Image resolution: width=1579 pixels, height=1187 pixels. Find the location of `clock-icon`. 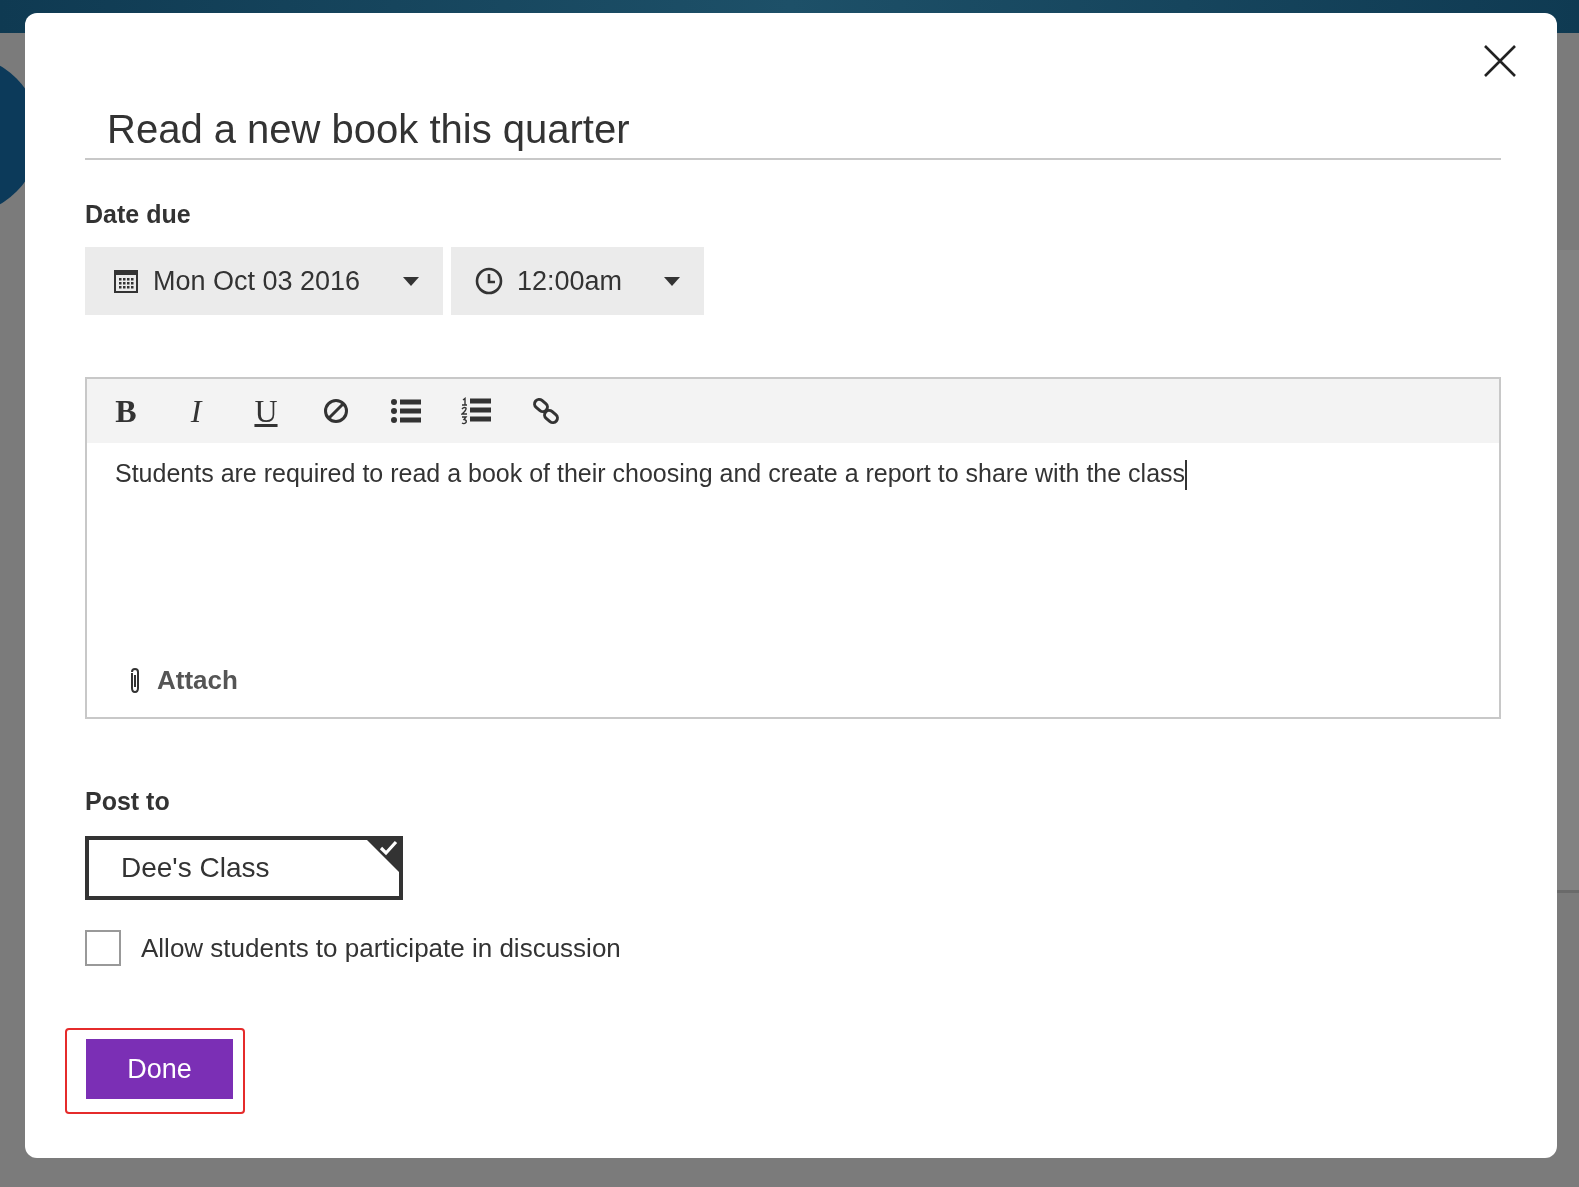

clock-icon is located at coordinates (489, 281).